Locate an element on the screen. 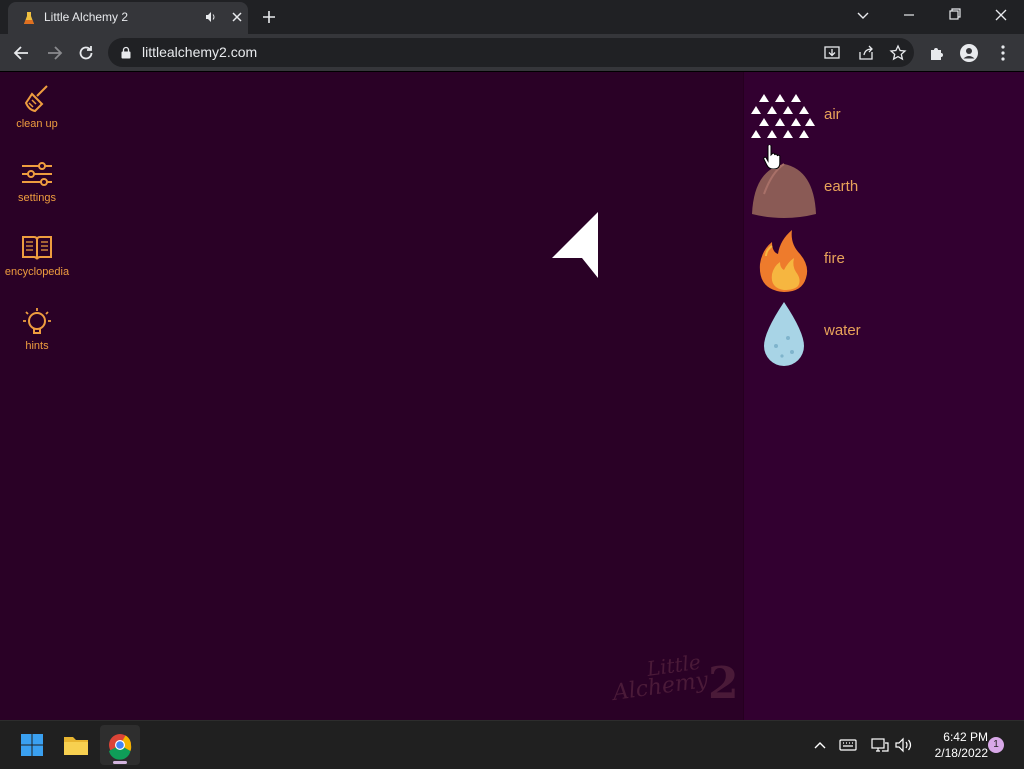 Image resolution: width=1024 pixels, height=769 pixels. element-name-air: air is located at coordinates (832, 114).